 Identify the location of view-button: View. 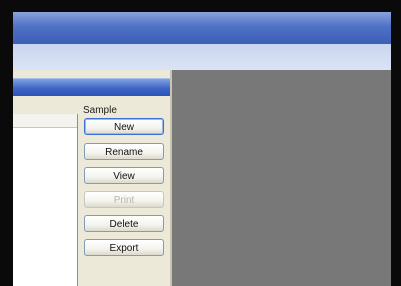
(124, 175).